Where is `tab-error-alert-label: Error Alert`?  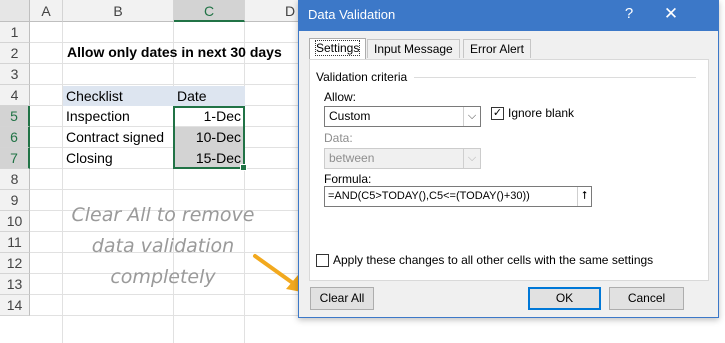 tab-error-alert-label: Error Alert is located at coordinates (497, 49).